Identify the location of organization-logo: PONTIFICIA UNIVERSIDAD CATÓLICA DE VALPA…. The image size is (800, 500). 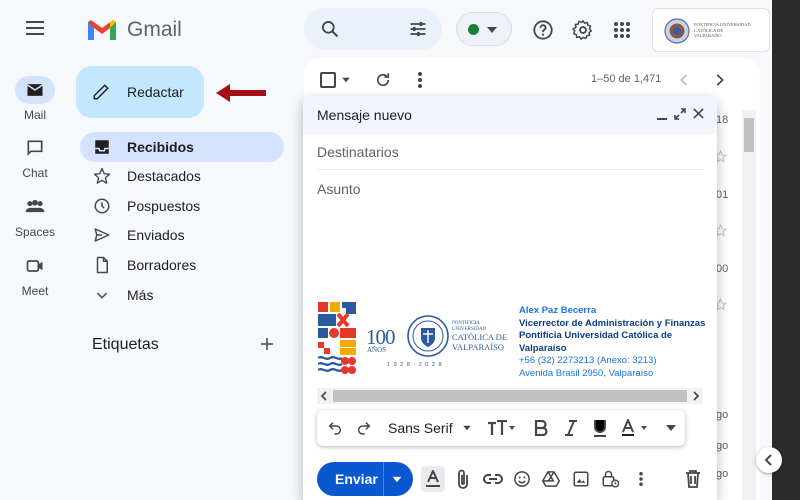
(711, 30).